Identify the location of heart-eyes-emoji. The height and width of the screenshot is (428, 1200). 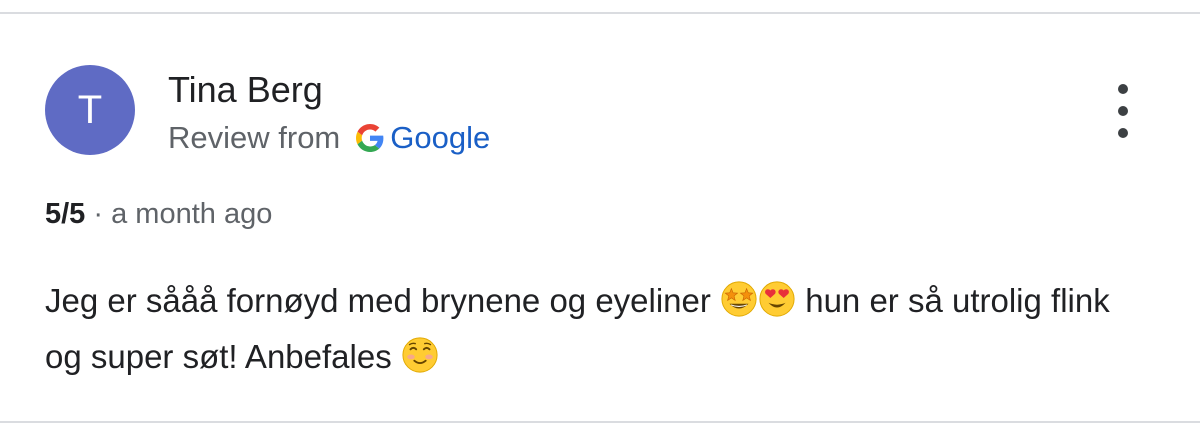
(777, 299).